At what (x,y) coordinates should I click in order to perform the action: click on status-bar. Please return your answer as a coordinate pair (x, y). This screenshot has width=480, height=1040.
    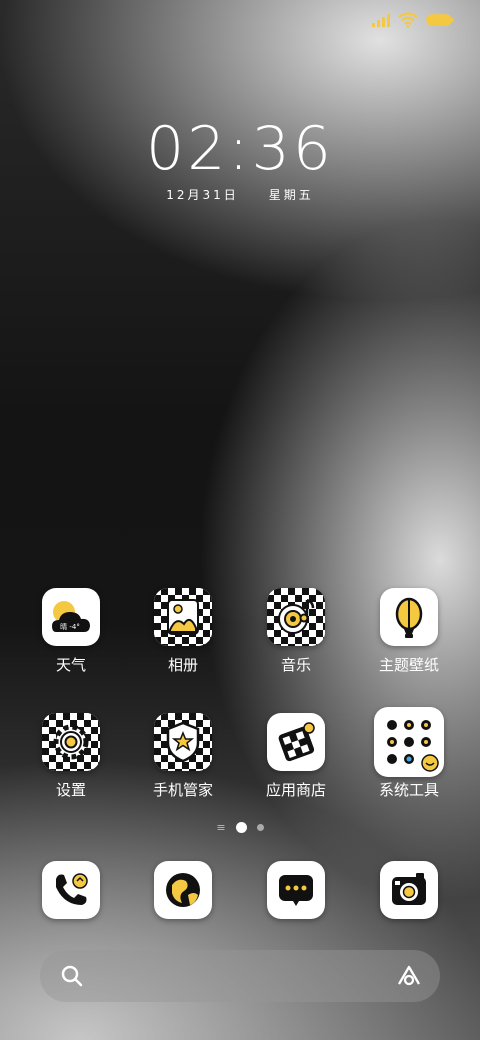
    Looking at the image, I should click on (413, 20).